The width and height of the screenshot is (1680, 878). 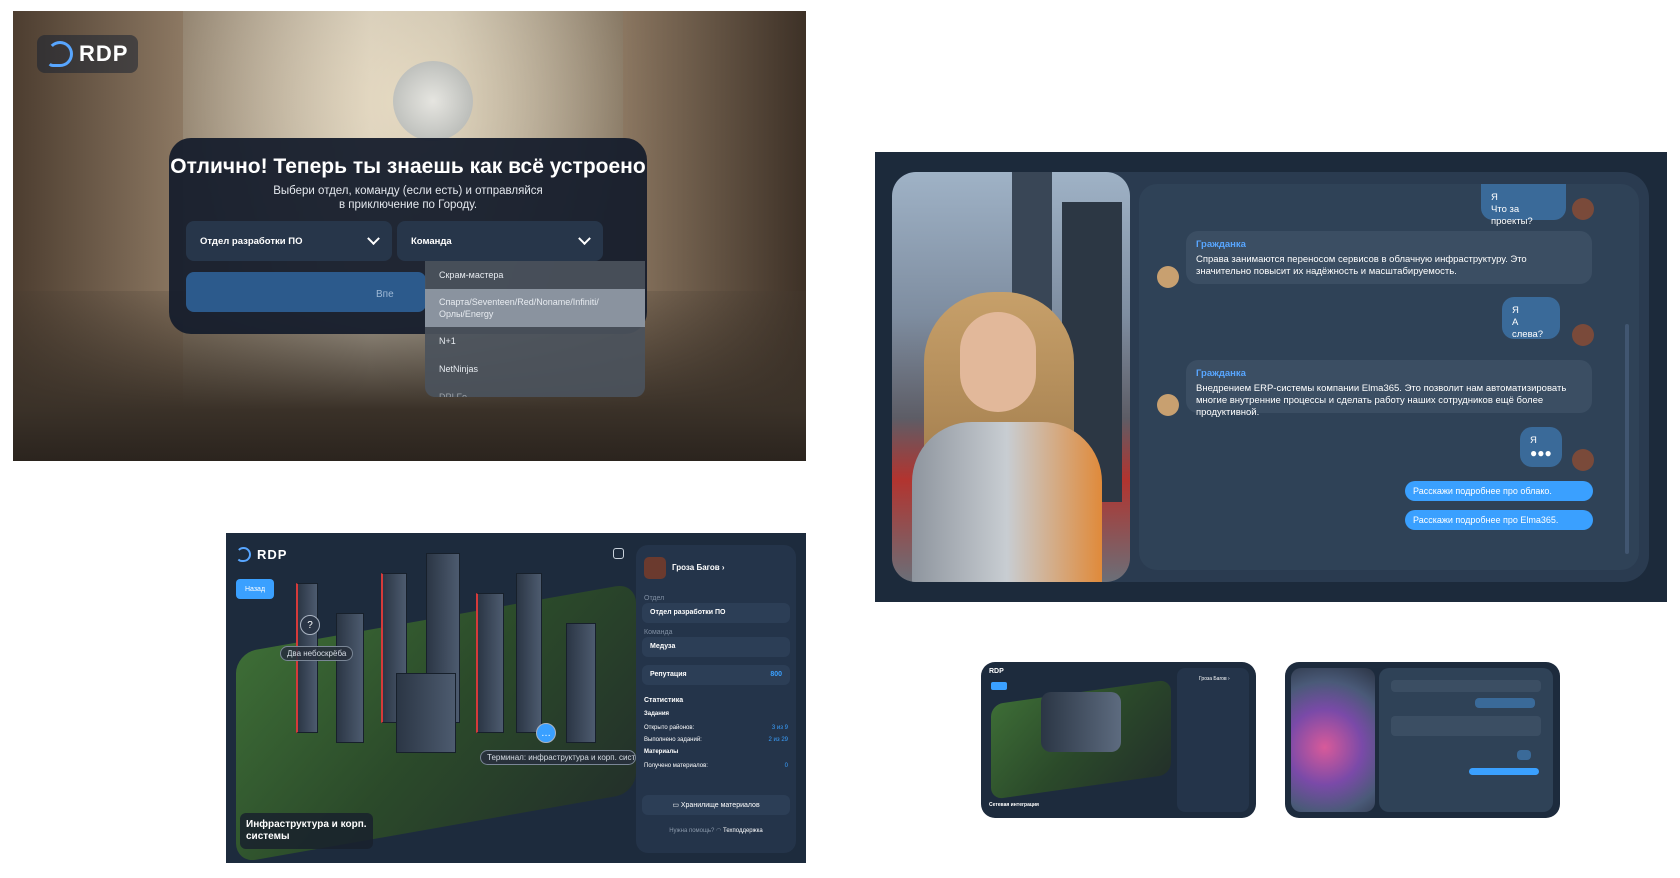 I want to click on team-select: Команда, so click(x=500, y=241).